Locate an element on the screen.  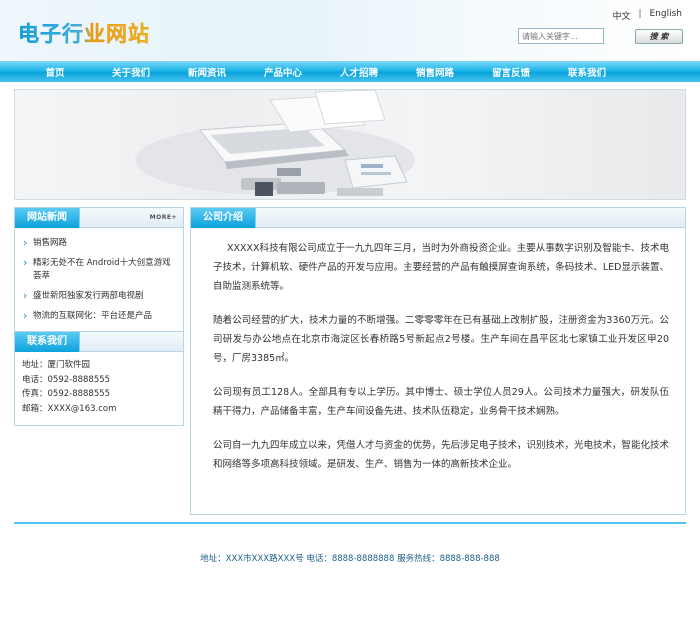
lang-chinese-link: 中文 is located at coordinates (621, 15).